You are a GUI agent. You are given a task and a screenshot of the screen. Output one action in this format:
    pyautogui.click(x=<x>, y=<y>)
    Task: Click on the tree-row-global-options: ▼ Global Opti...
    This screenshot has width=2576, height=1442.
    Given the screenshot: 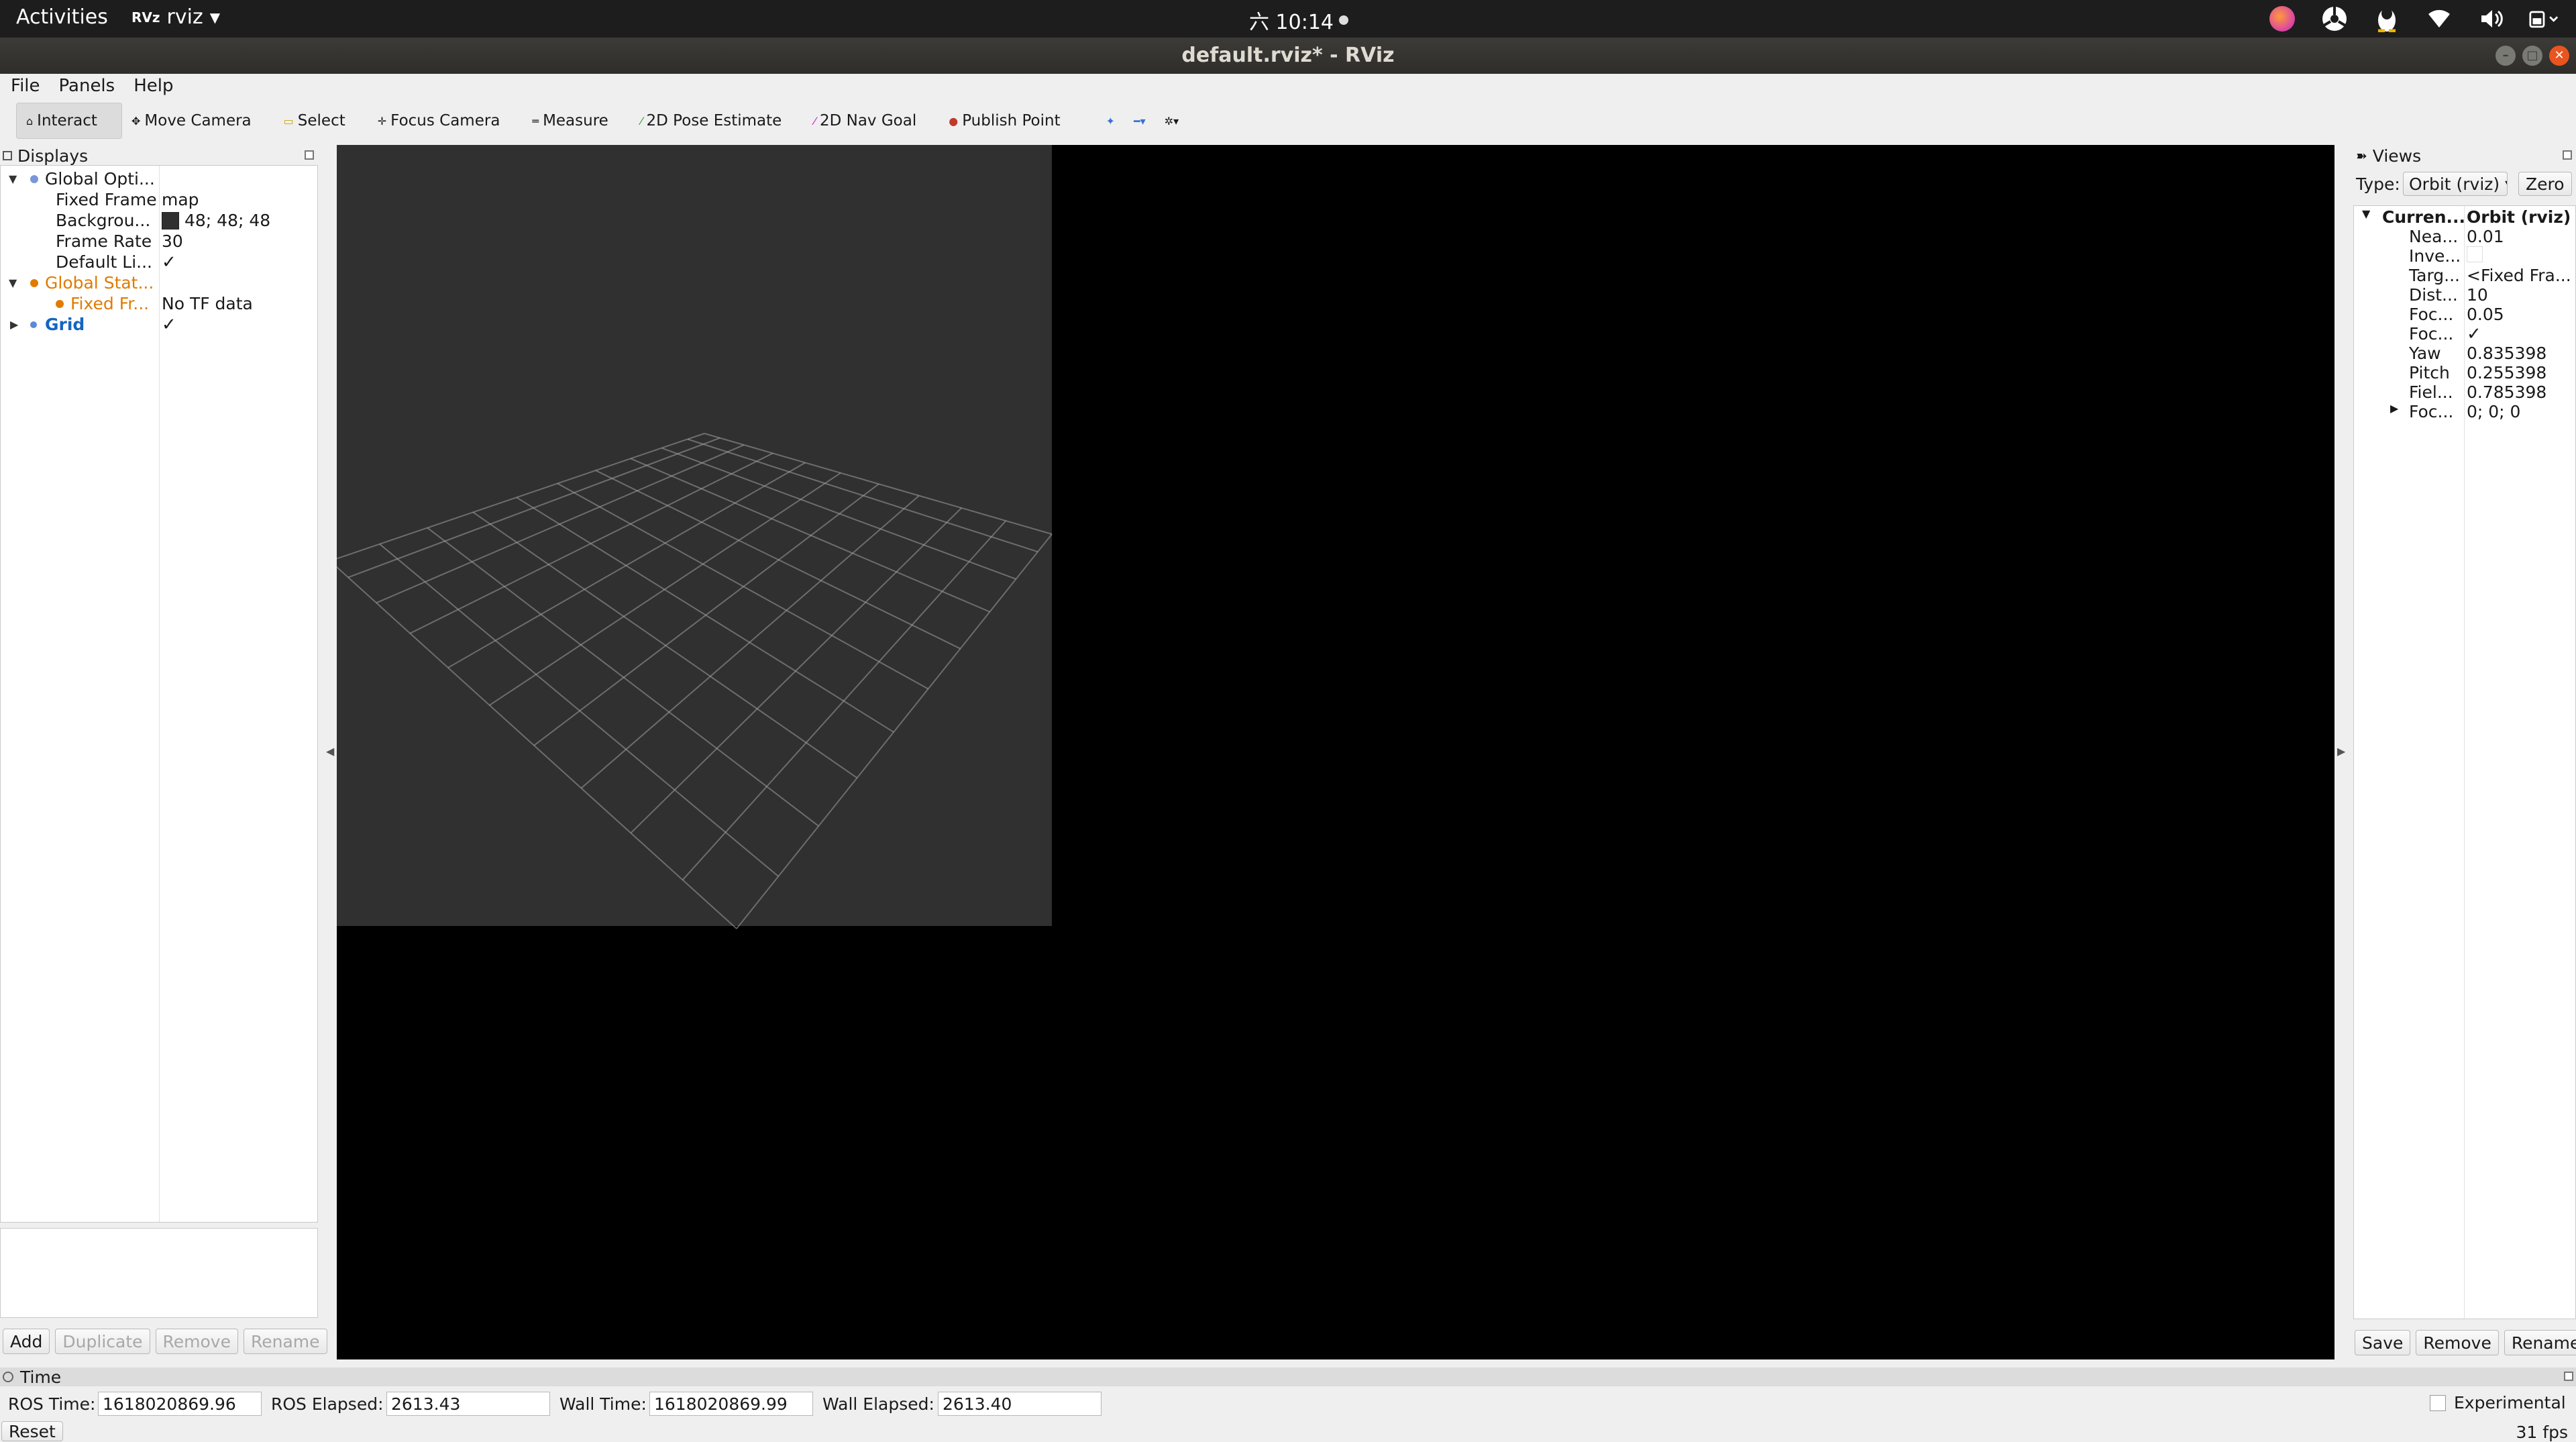 What is the action you would take?
    pyautogui.click(x=159, y=178)
    